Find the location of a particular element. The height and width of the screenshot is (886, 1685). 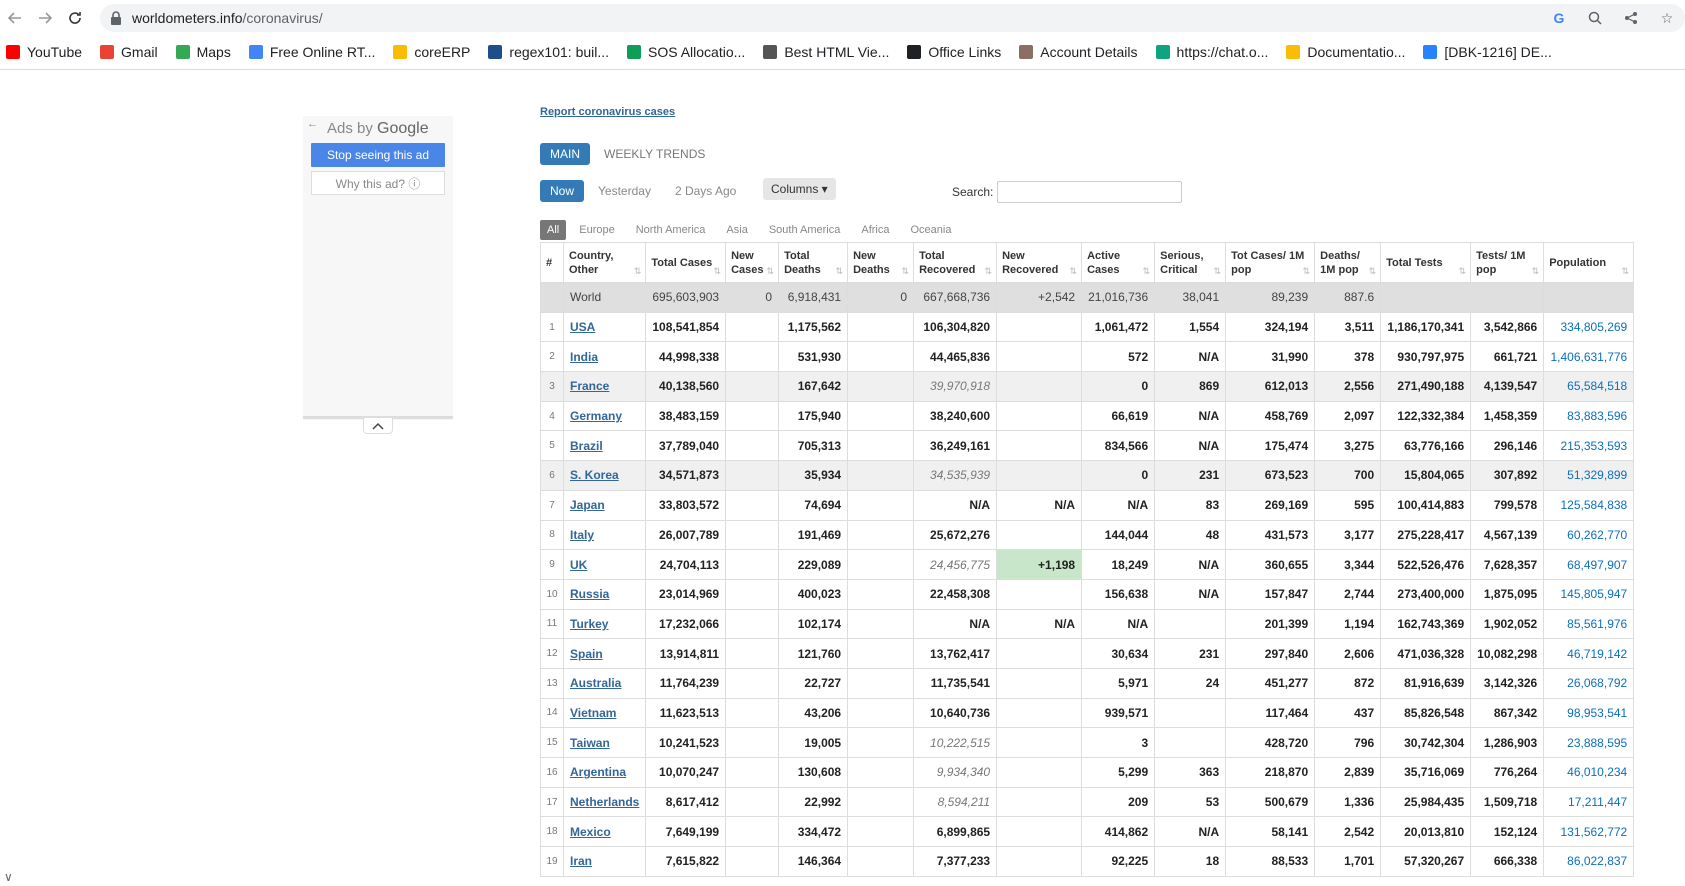

columns-dropdown: Columns ▾ is located at coordinates (799, 189).